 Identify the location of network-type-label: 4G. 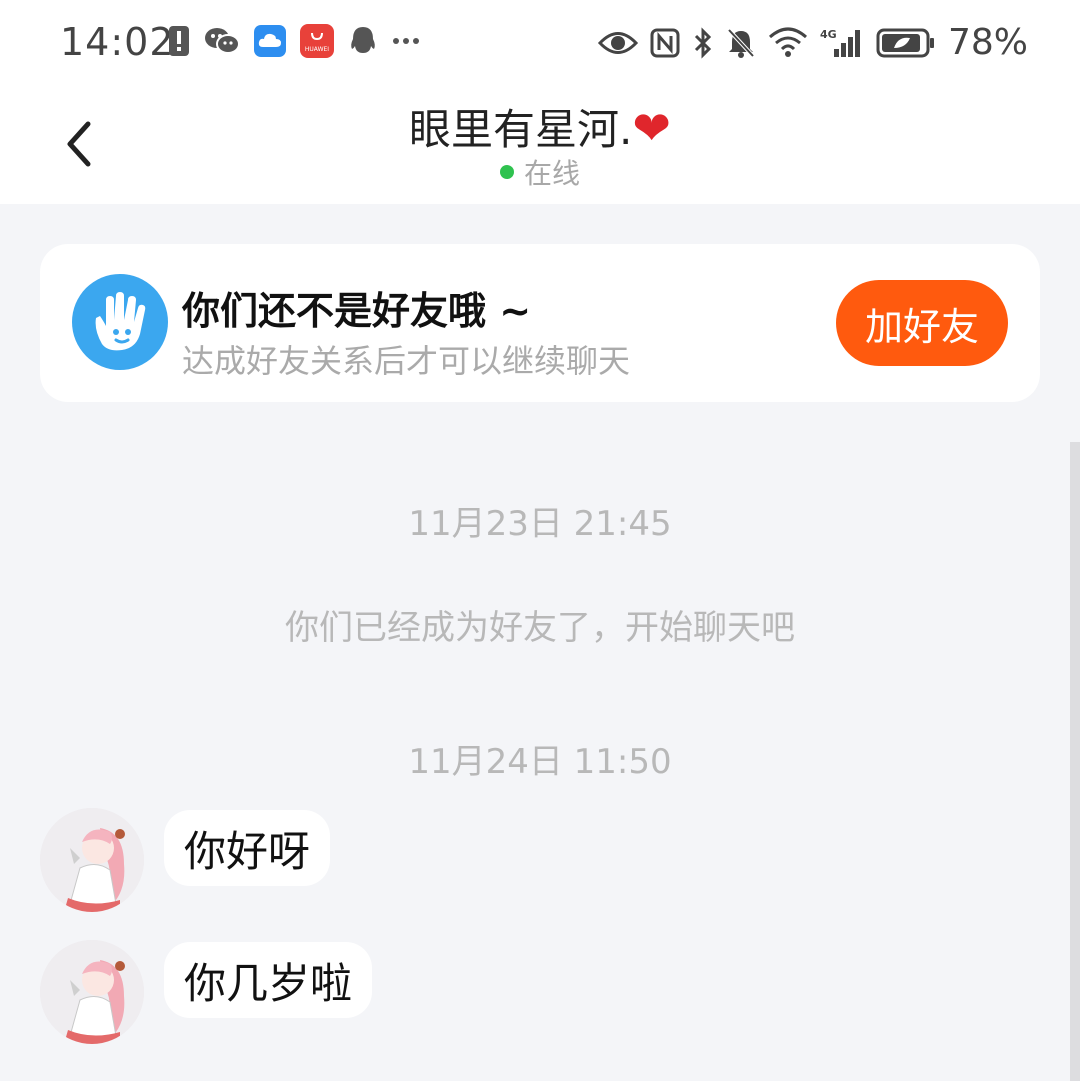
(828, 34).